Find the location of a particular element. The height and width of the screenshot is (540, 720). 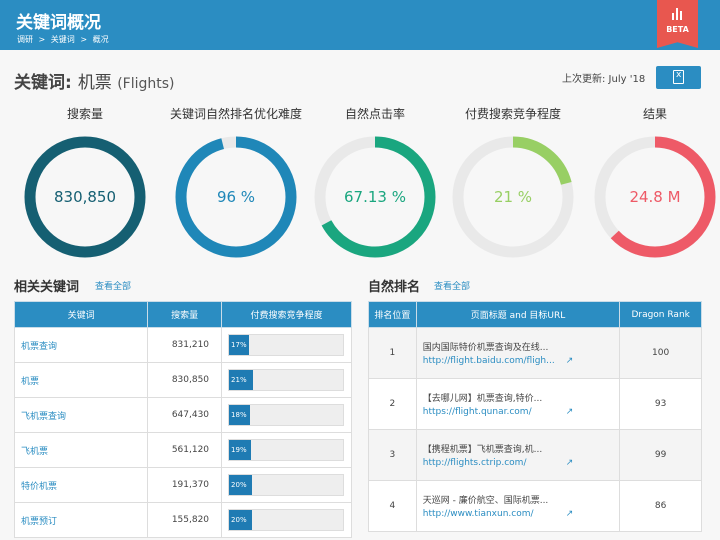

keyword-cell: 机票查询 is located at coordinates (81, 345).